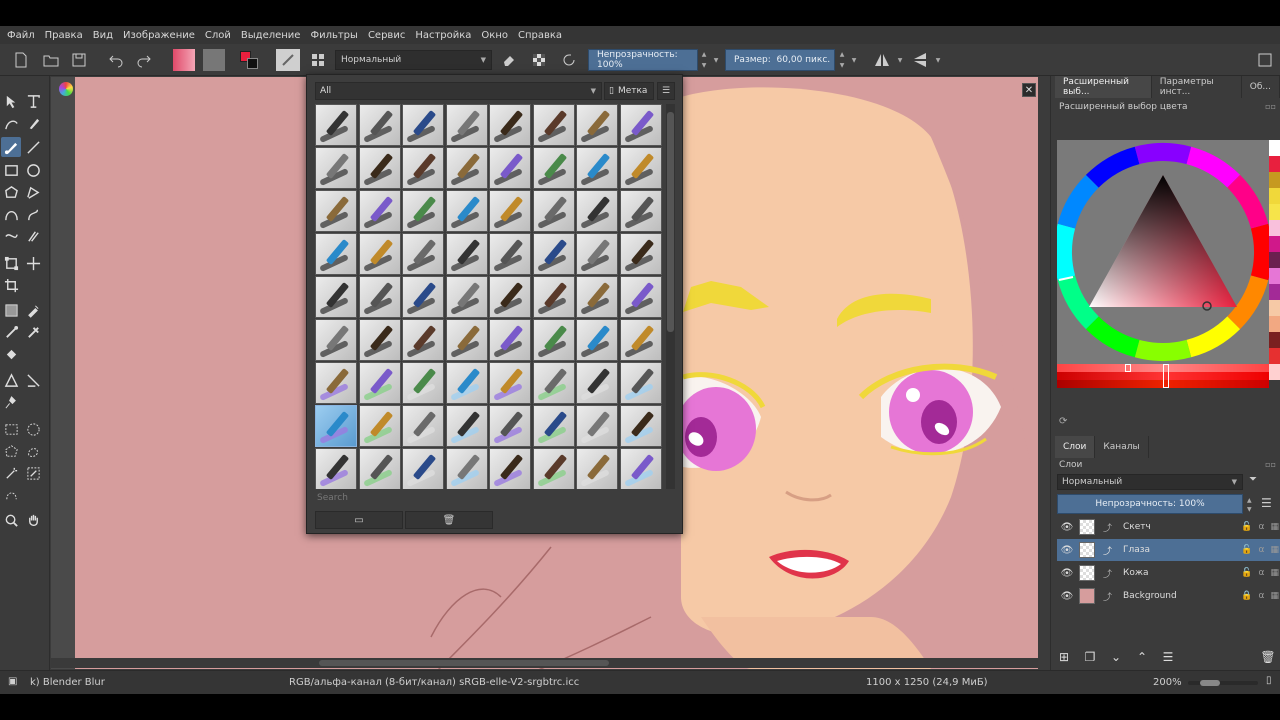 Image resolution: width=1280 pixels, height=720 pixels. I want to click on layer-opacity-slider: Непрозрачность: 100%, so click(1150, 504).